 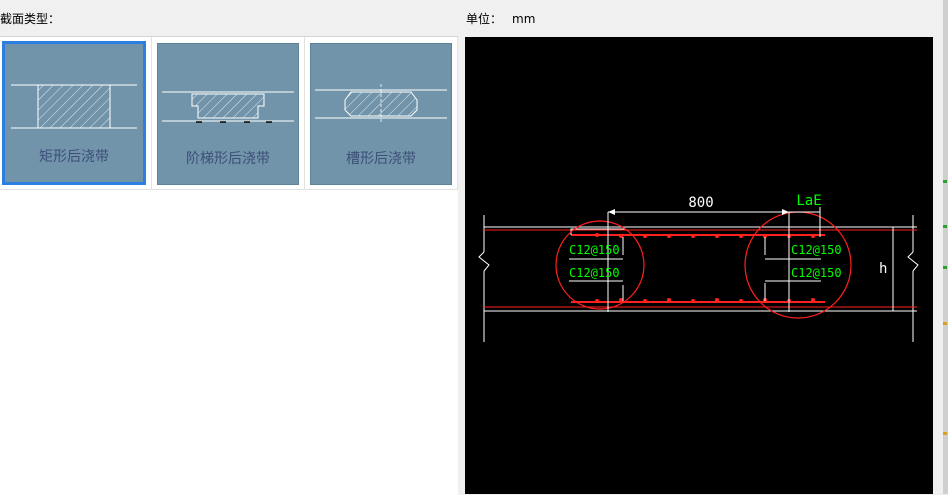 What do you see at coordinates (594, 273) in the screenshot?
I see `rebar-label-left-bottom: C12@150` at bounding box center [594, 273].